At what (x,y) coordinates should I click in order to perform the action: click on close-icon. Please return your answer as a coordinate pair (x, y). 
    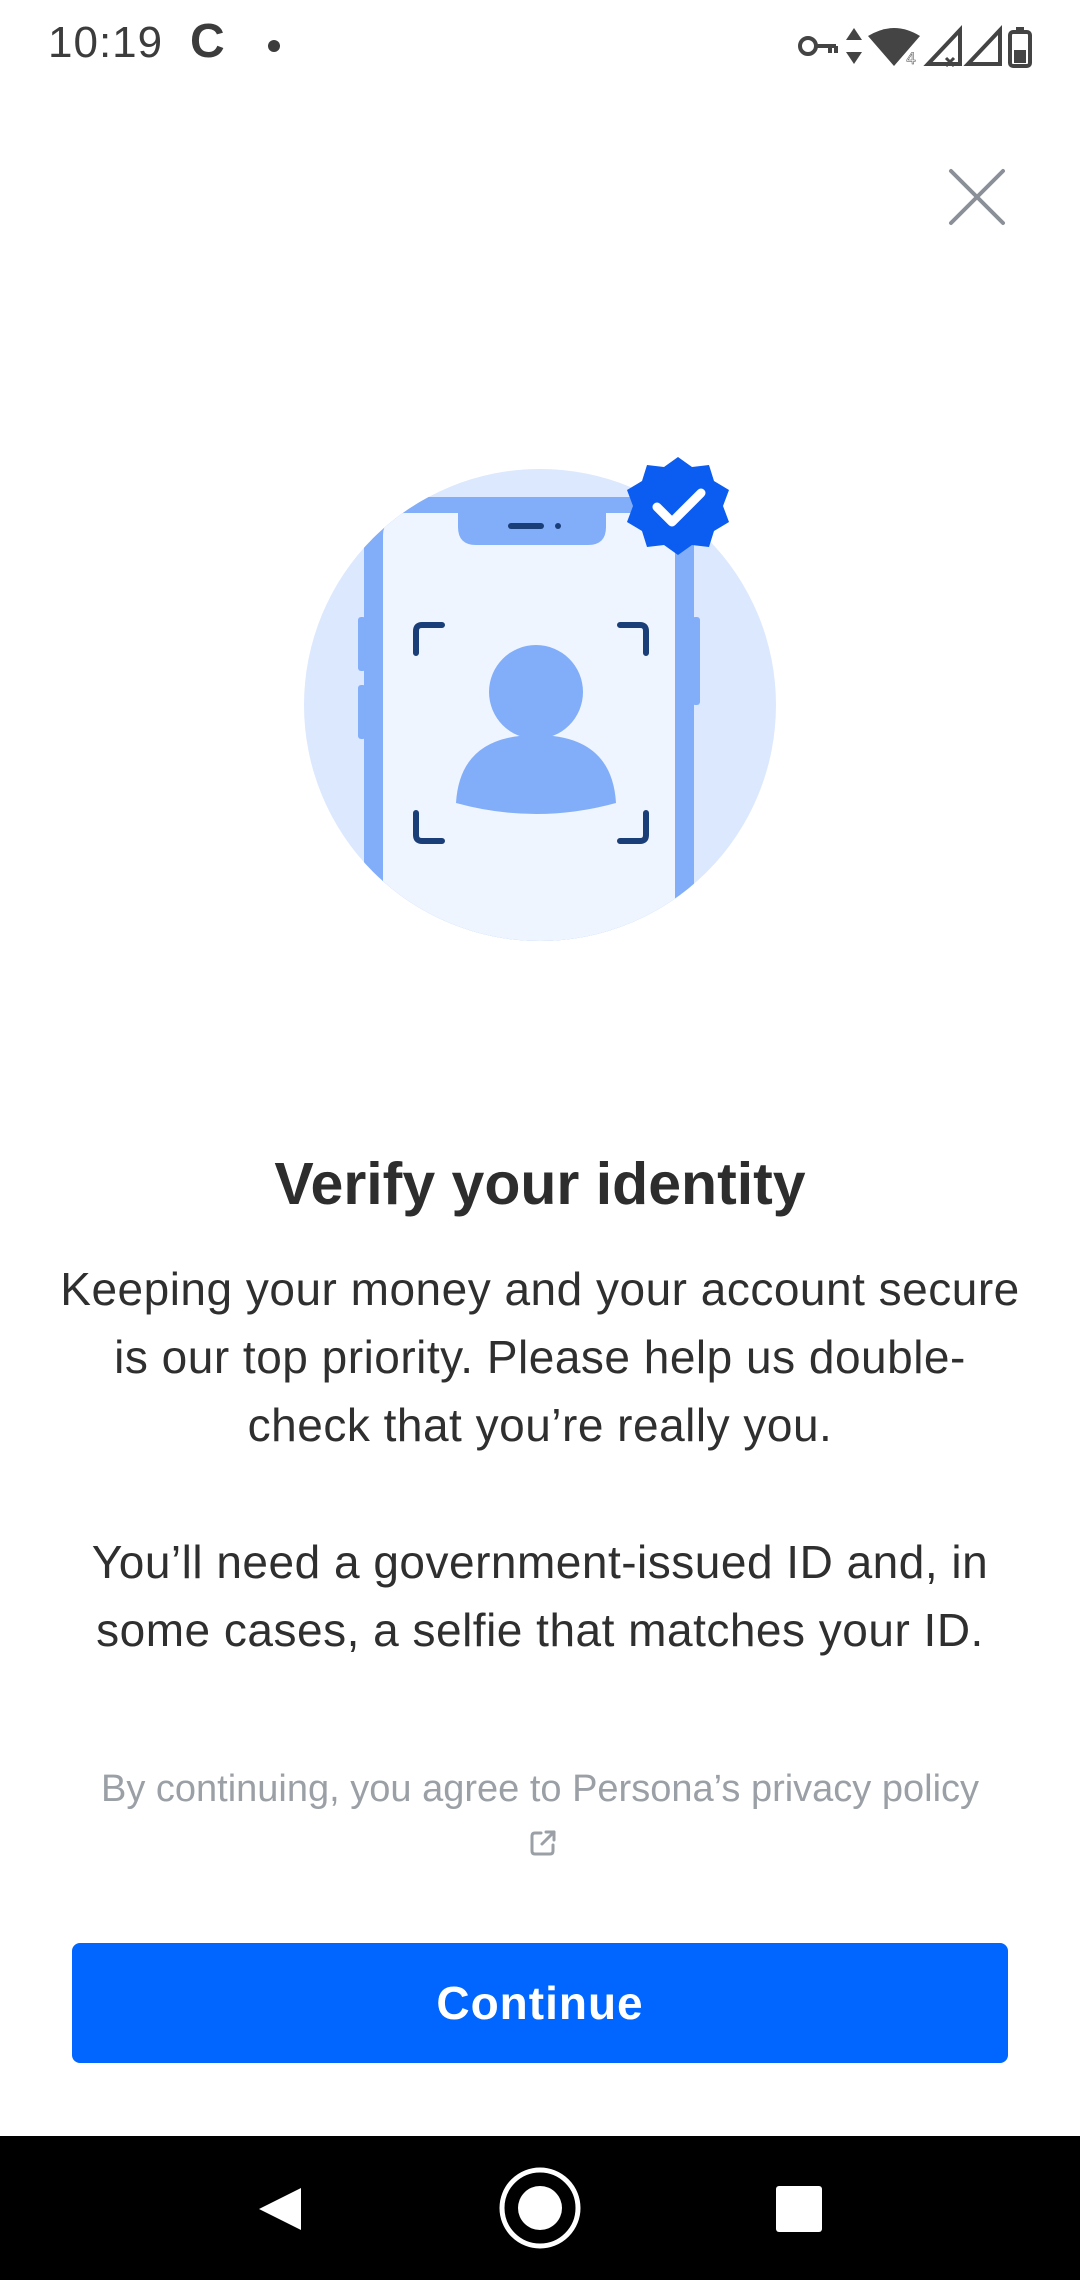
    Looking at the image, I should click on (977, 197).